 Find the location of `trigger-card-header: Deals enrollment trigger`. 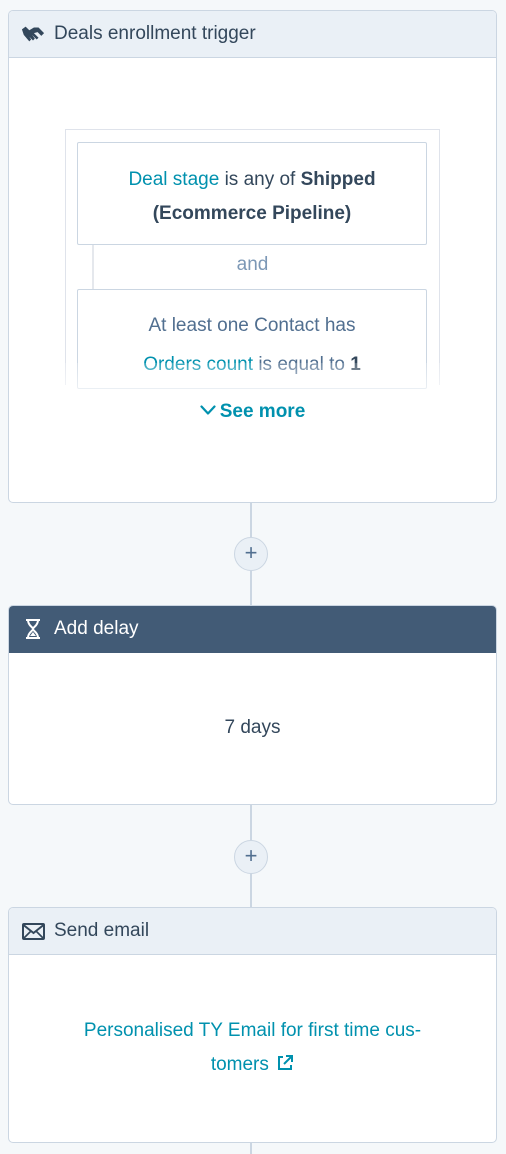

trigger-card-header: Deals enrollment trigger is located at coordinates (252, 34).